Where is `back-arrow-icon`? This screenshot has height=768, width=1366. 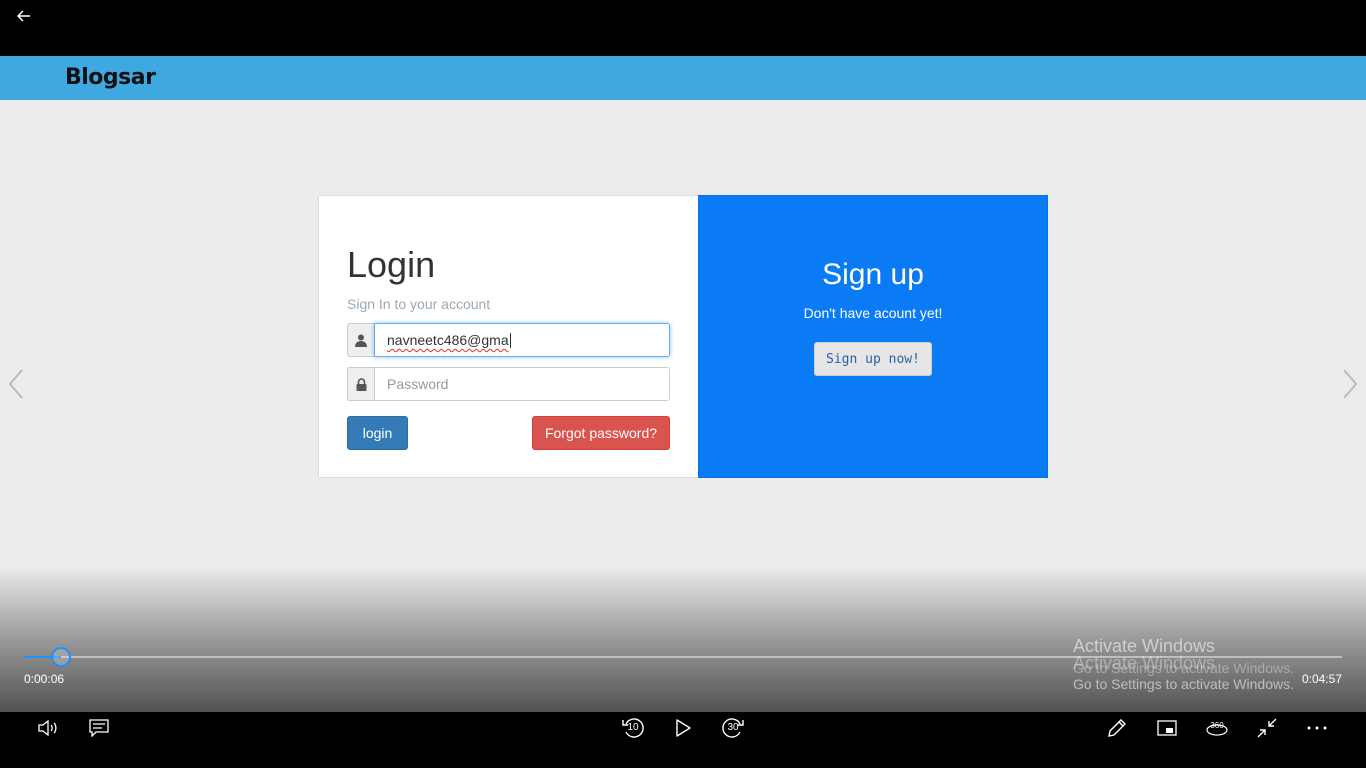
back-arrow-icon is located at coordinates (23, 16).